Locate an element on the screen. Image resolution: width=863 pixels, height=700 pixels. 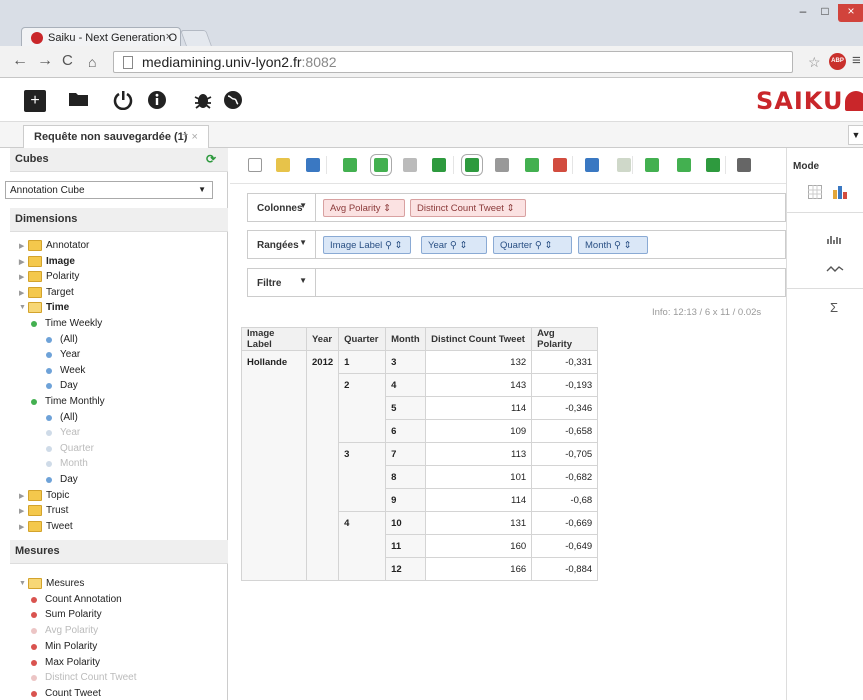
save-icon is located at coordinates (313, 165).